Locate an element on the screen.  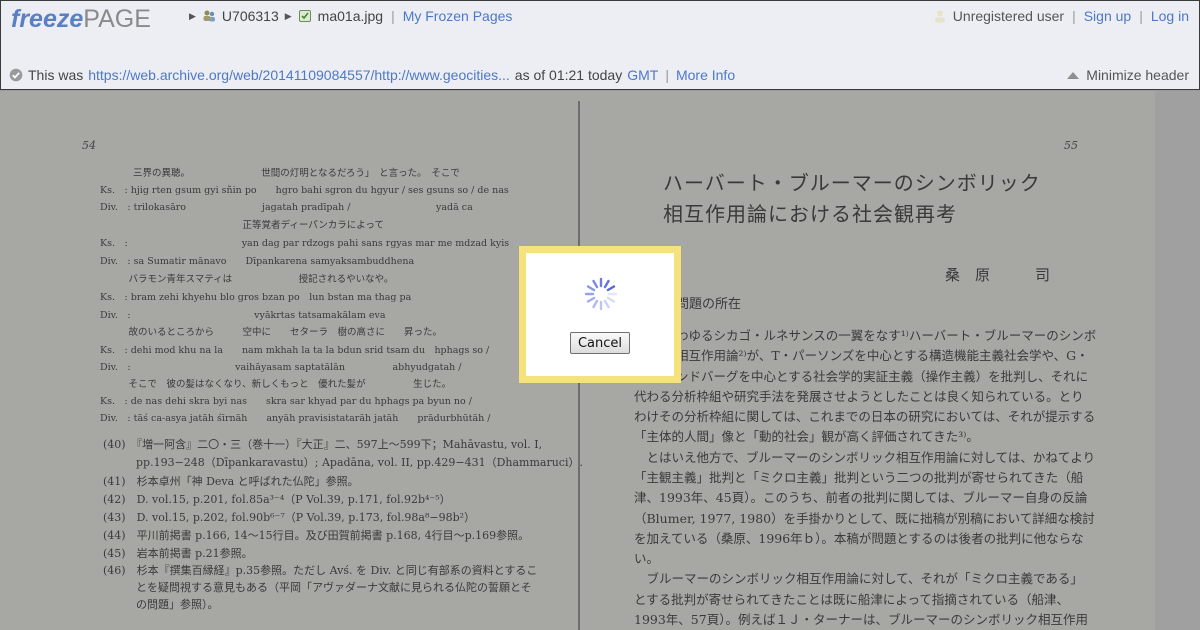
cancel-button: Cancel is located at coordinates (600, 343).